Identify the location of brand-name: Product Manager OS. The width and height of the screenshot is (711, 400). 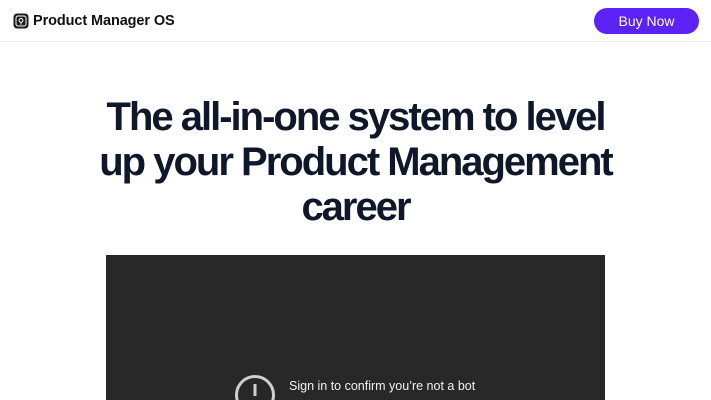
(104, 21).